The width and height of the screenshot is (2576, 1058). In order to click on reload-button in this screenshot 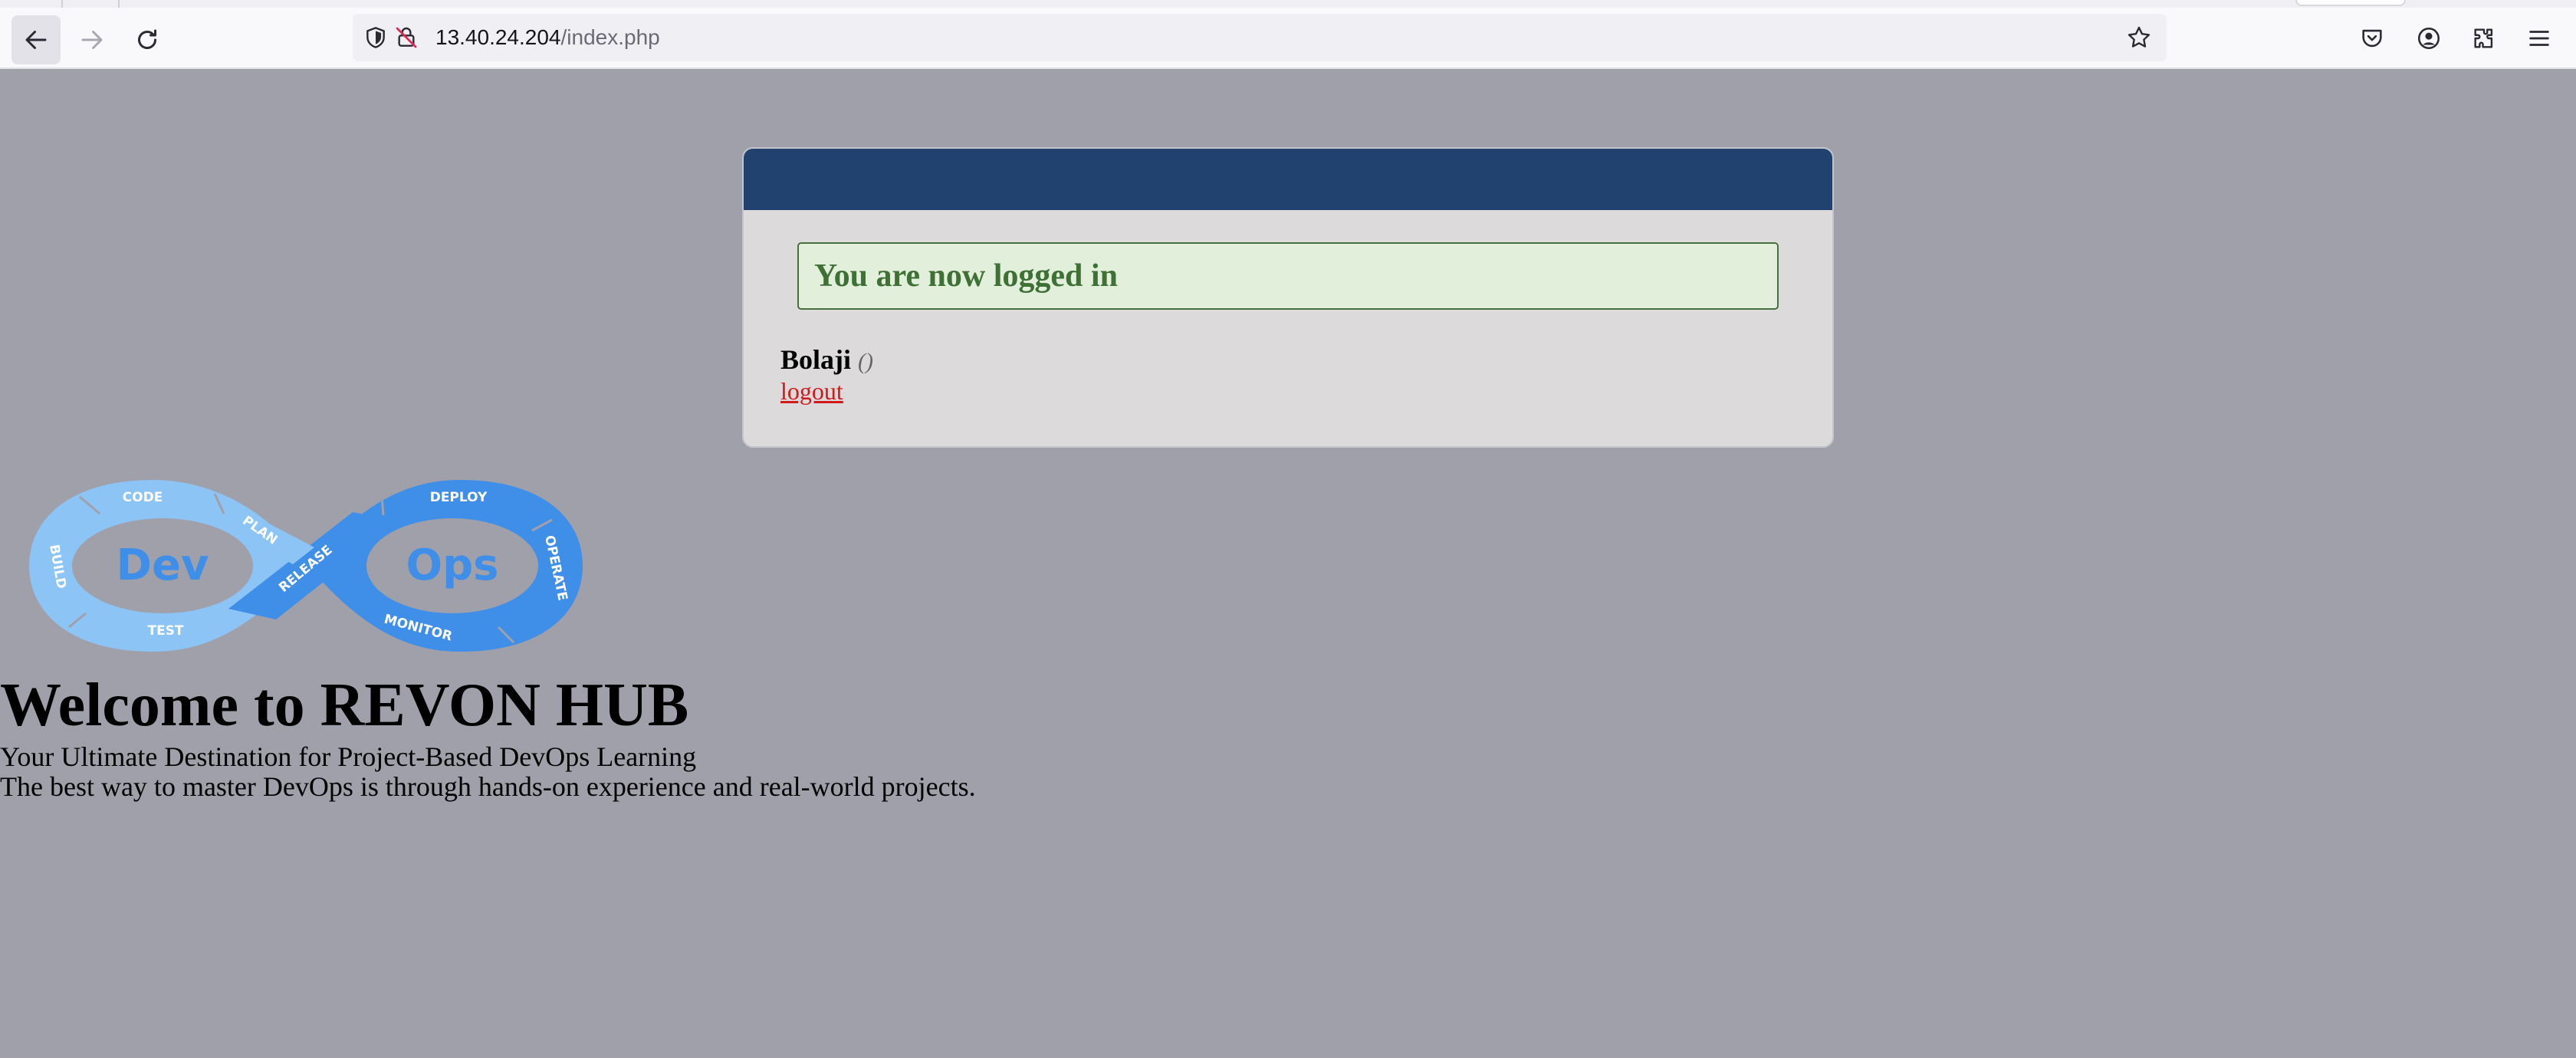, I will do `click(148, 39)`.